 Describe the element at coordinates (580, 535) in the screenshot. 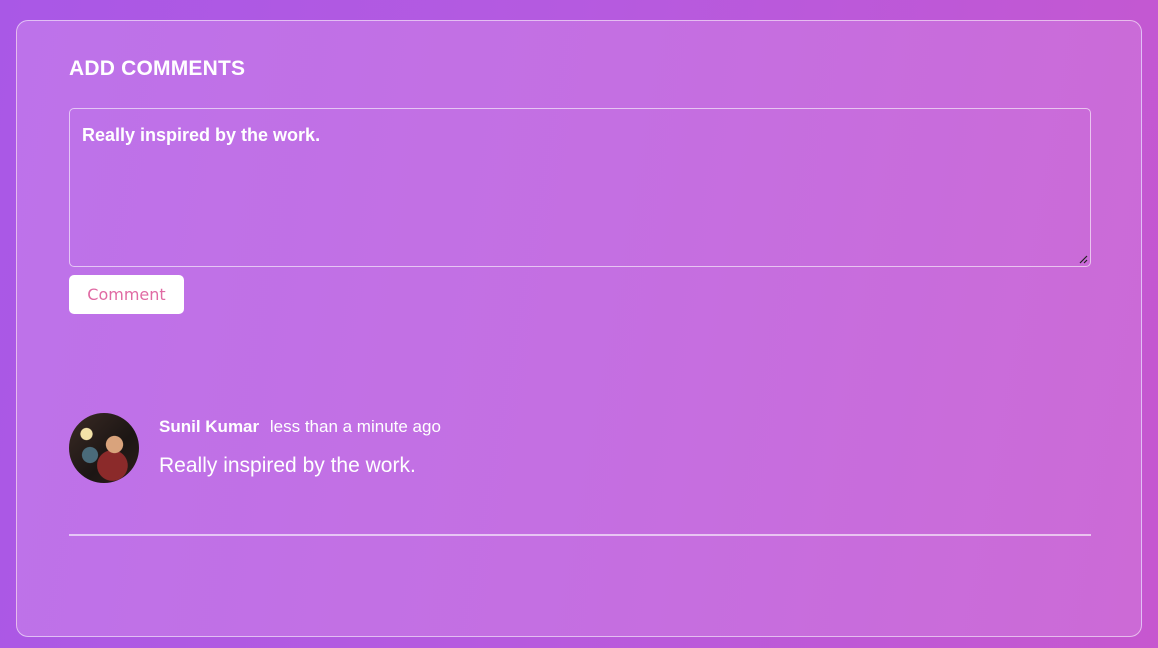

I see `divider` at that location.